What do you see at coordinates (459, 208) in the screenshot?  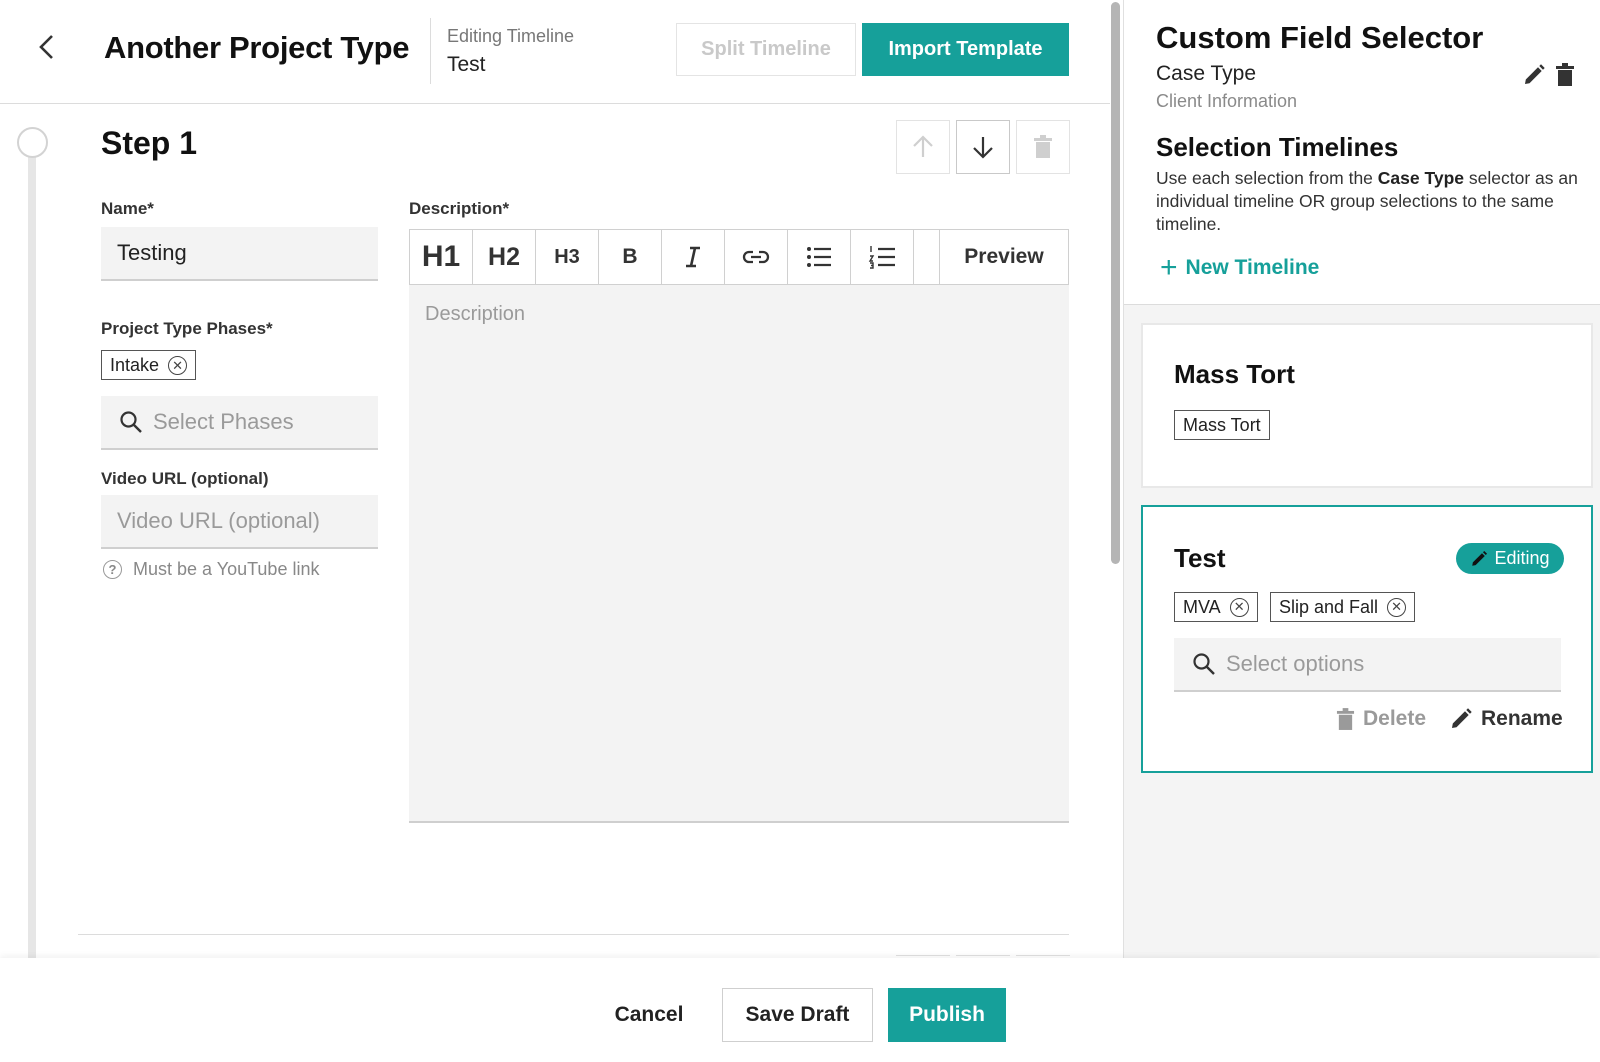 I see `description-label: Description*` at bounding box center [459, 208].